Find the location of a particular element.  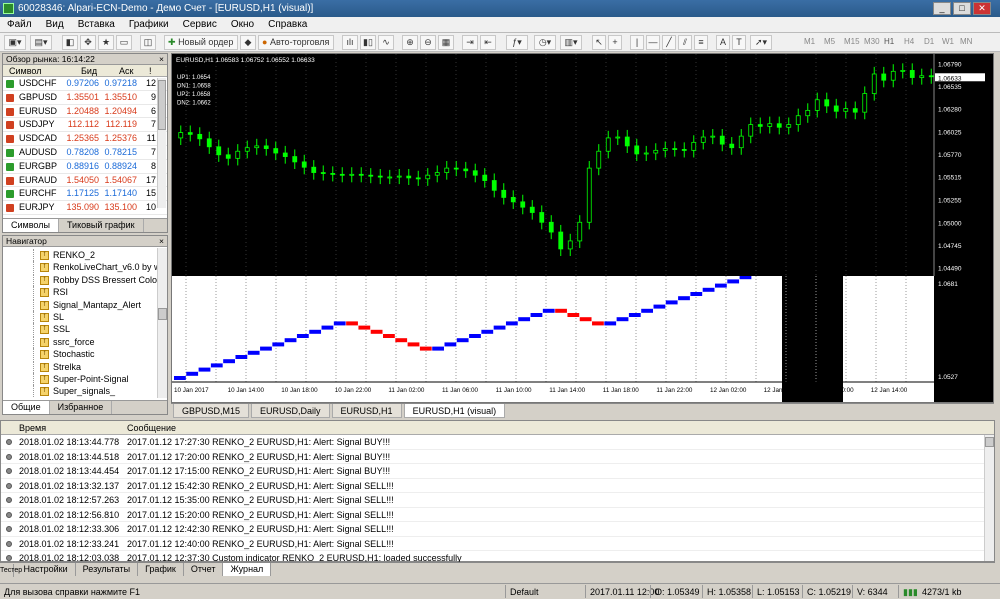

indicators-icon: ƒ▾ is located at coordinates (517, 42).